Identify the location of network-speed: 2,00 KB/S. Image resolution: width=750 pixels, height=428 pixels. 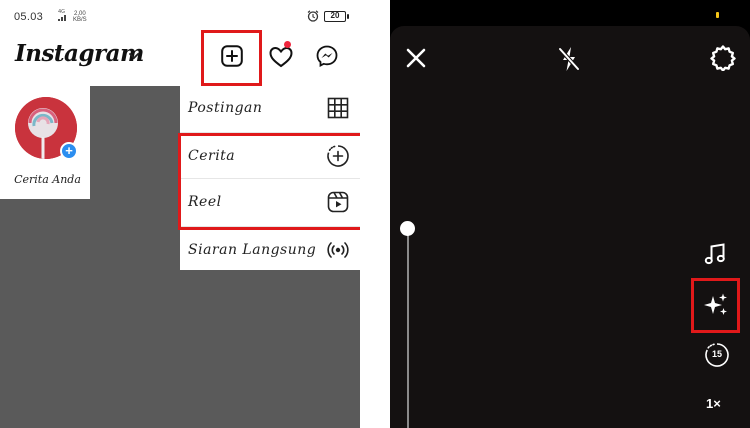
(80, 17).